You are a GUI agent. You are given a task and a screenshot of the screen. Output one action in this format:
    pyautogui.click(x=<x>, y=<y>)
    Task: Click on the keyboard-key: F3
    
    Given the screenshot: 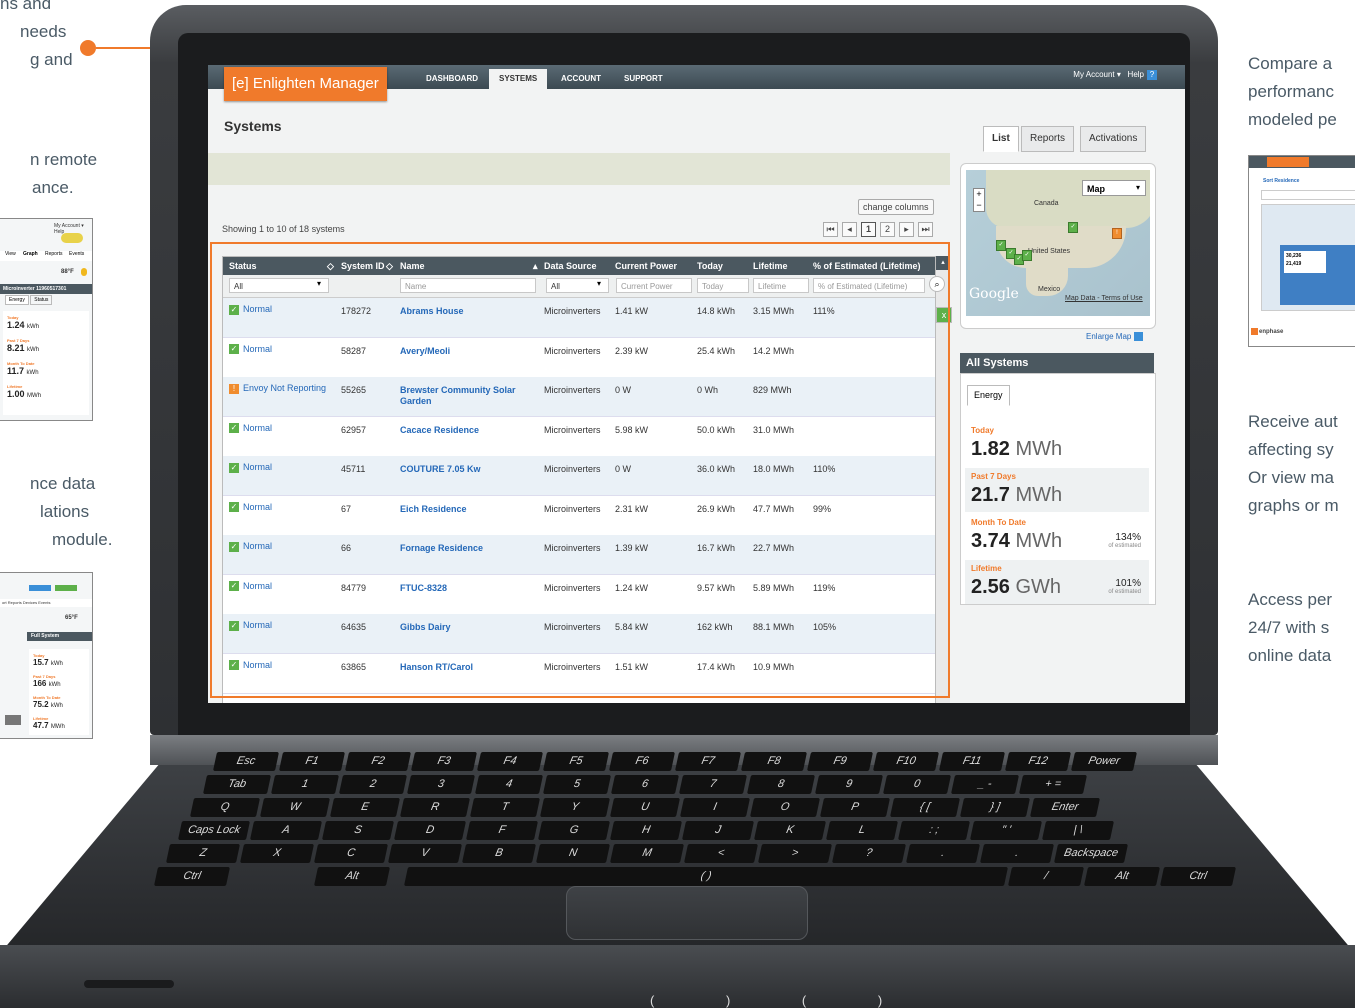 What is the action you would take?
    pyautogui.click(x=444, y=761)
    